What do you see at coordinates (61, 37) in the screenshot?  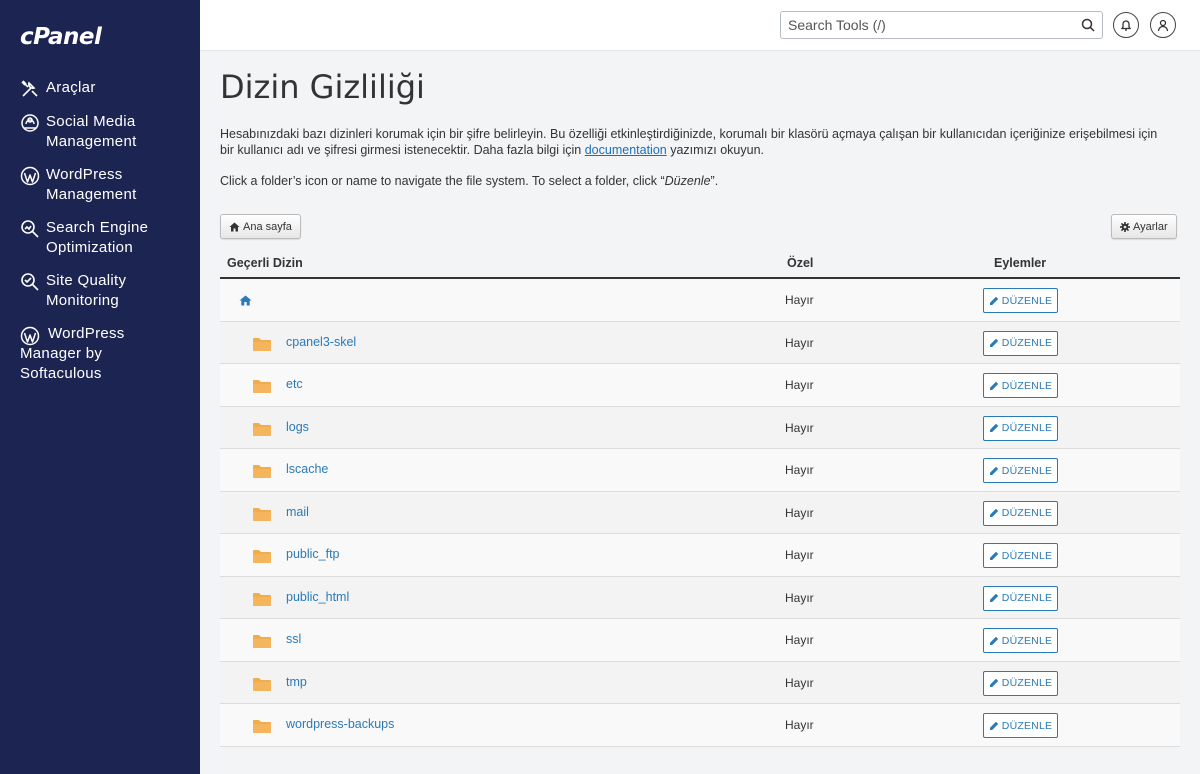 I see `cpanel-logo: cPanel` at bounding box center [61, 37].